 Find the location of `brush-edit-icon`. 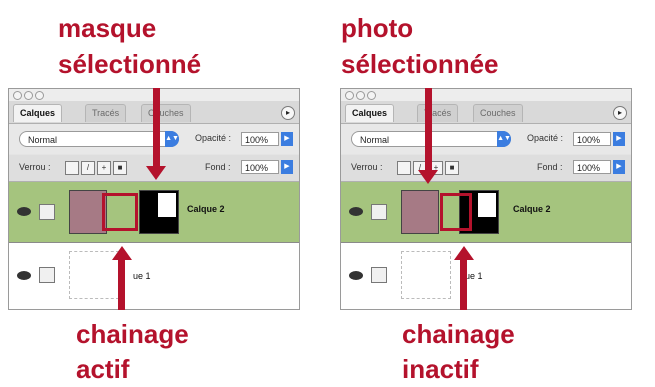

brush-edit-icon is located at coordinates (379, 212).